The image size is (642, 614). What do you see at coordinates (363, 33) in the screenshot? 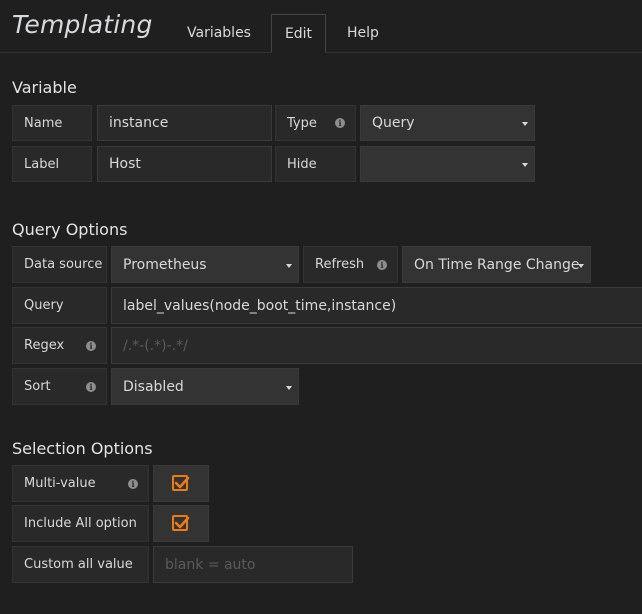
I see `tab-help: Help` at bounding box center [363, 33].